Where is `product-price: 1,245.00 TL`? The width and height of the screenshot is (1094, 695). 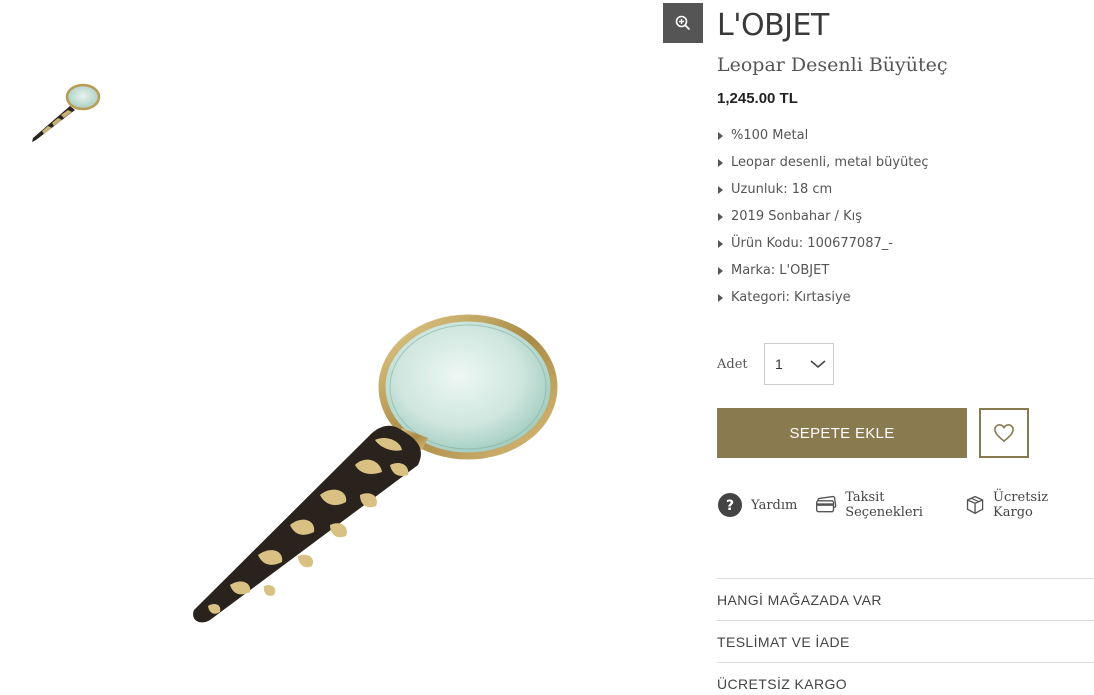
product-price: 1,245.00 TL is located at coordinates (757, 98).